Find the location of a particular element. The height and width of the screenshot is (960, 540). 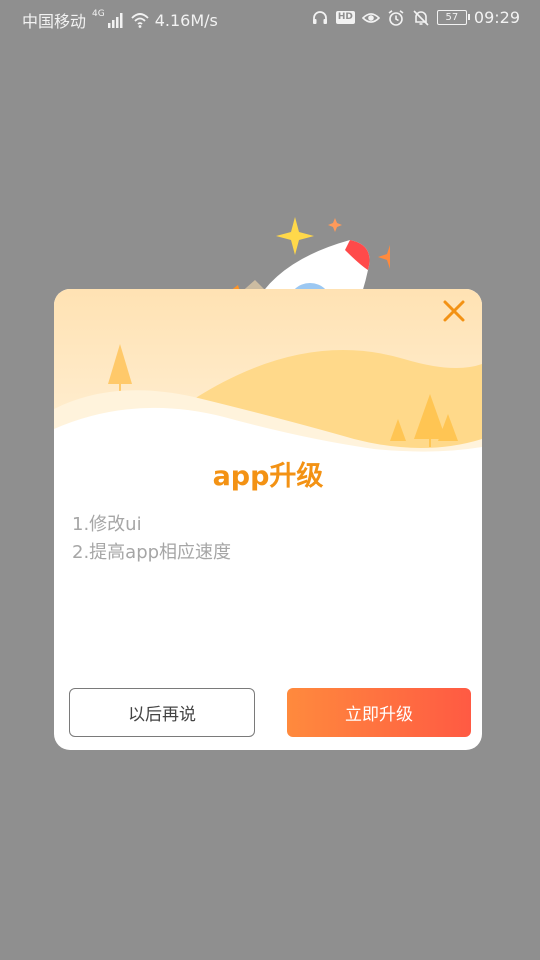

status-bar: 中国移动 4G 4.16M/s HD 57 09:29 is located at coordinates (270, 19).